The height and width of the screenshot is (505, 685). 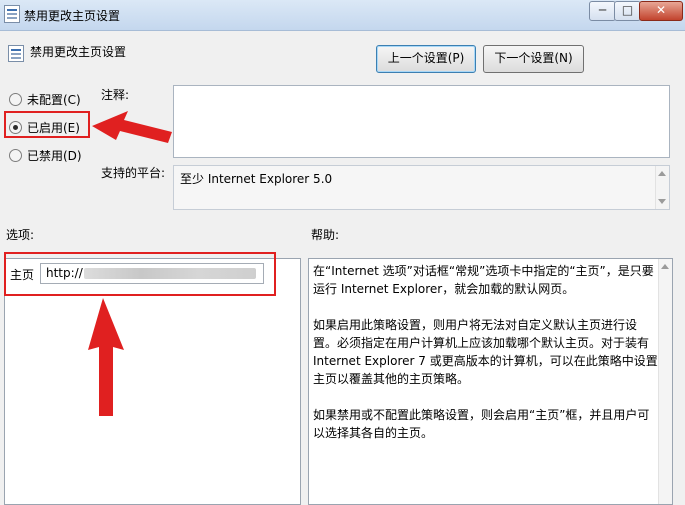 I want to click on scroll-down-icon, so click(x=662, y=201).